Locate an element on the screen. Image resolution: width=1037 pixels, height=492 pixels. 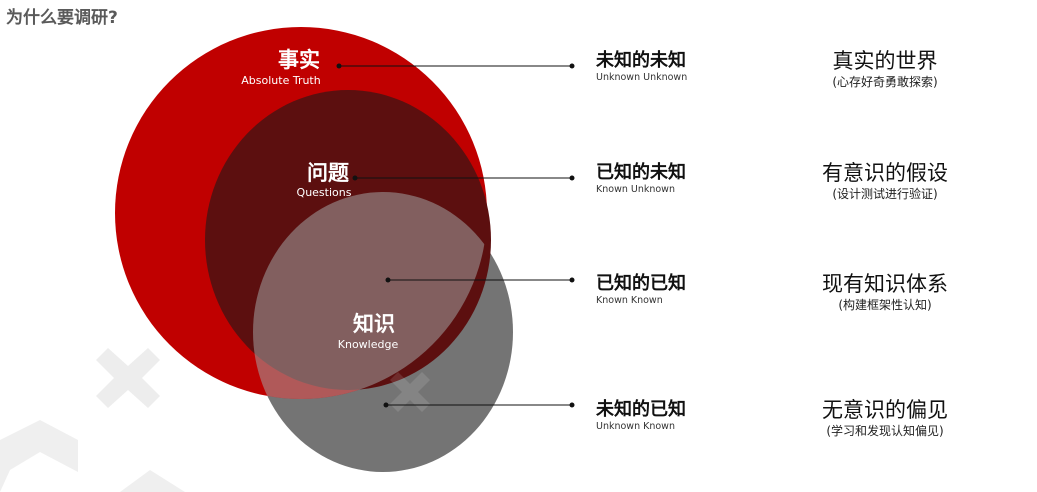
question-label-en: Questions is located at coordinates (324, 192).